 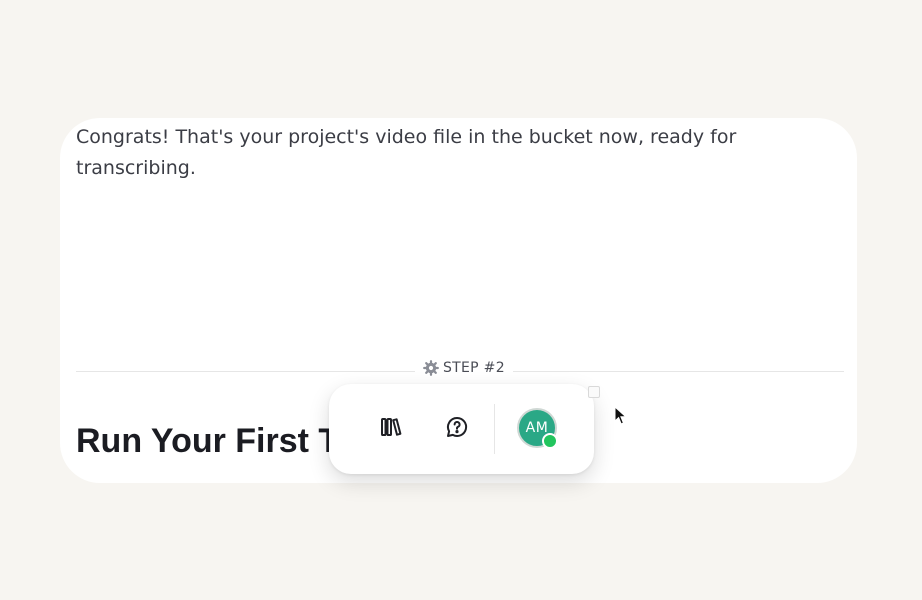 I want to click on section-heading: Run Your First T, so click(x=208, y=441).